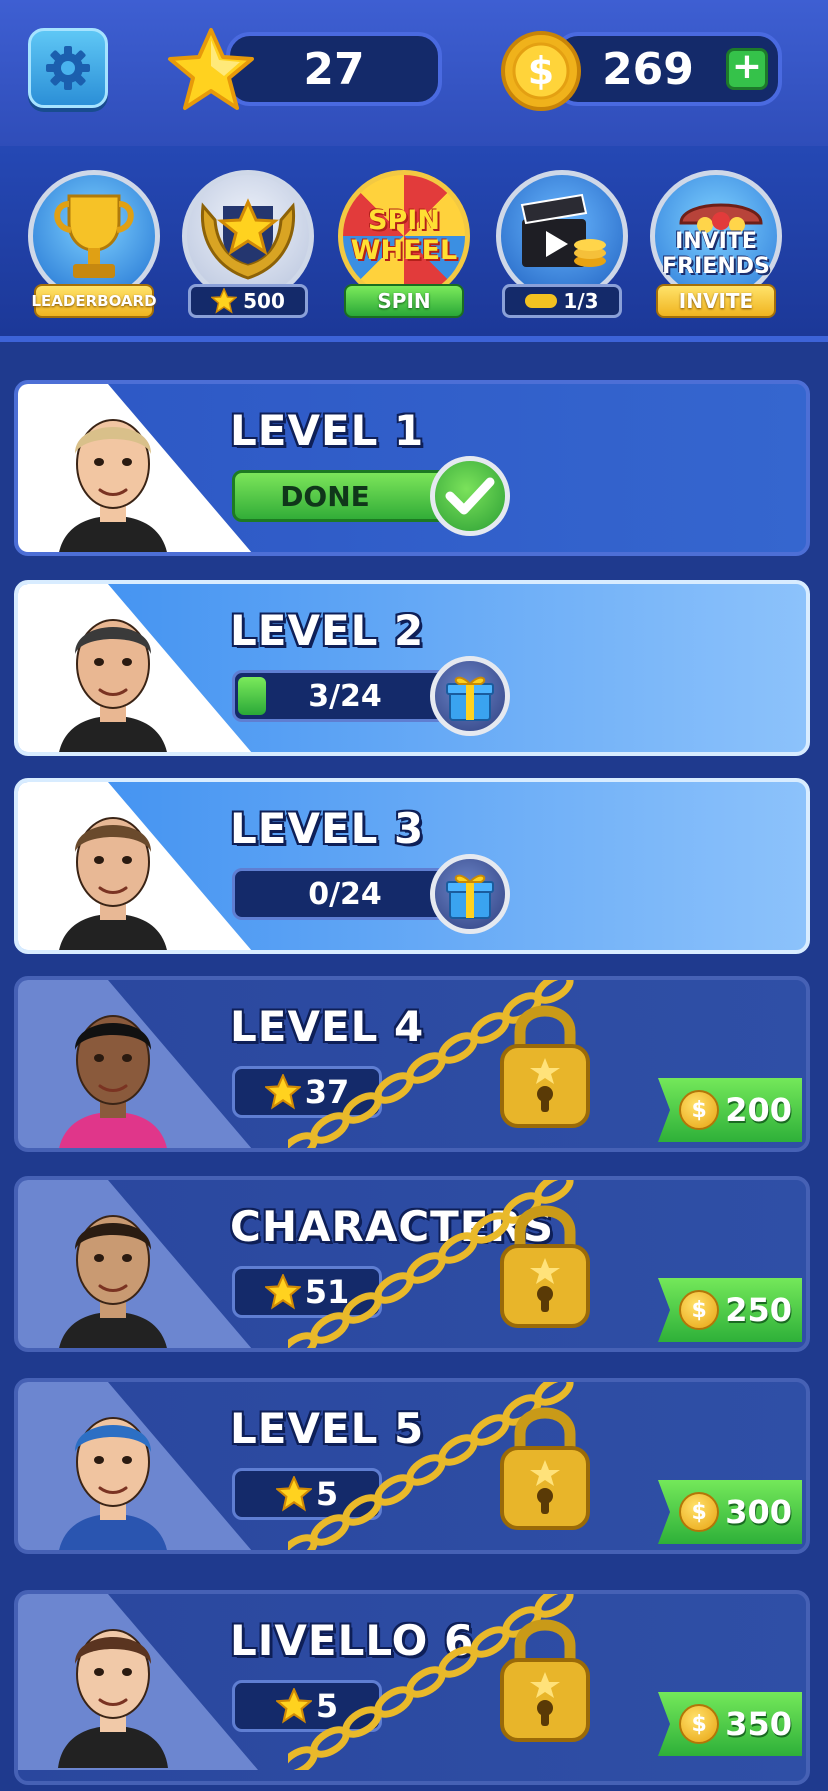 Image resolution: width=828 pixels, height=1791 pixels. Describe the element at coordinates (716, 241) in the screenshot. I see `invite-art-line1: INVITE` at that location.